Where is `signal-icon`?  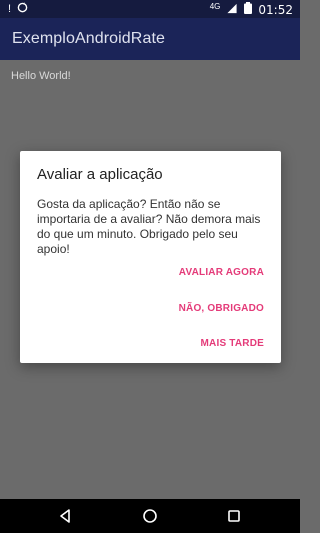
signal-icon is located at coordinates (232, 10).